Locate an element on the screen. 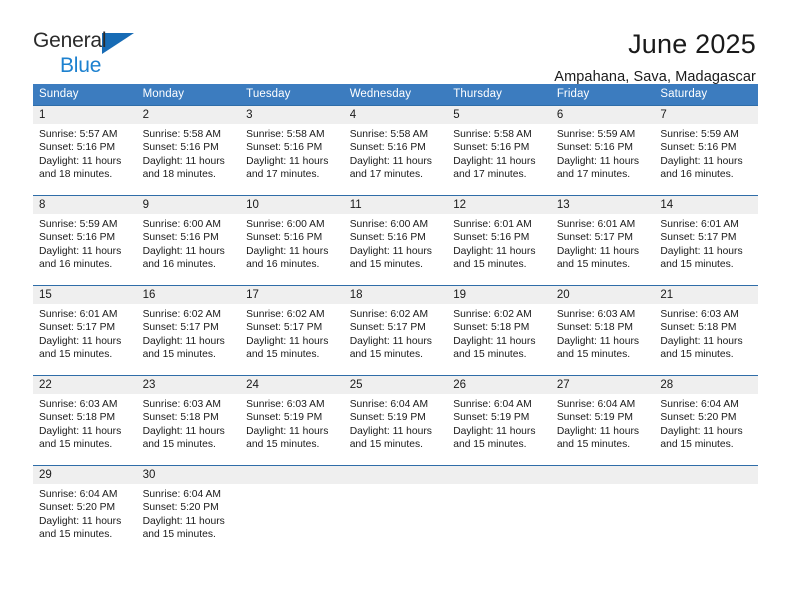 The width and height of the screenshot is (792, 612). logo-text-blue: Blue is located at coordinates (81, 65).